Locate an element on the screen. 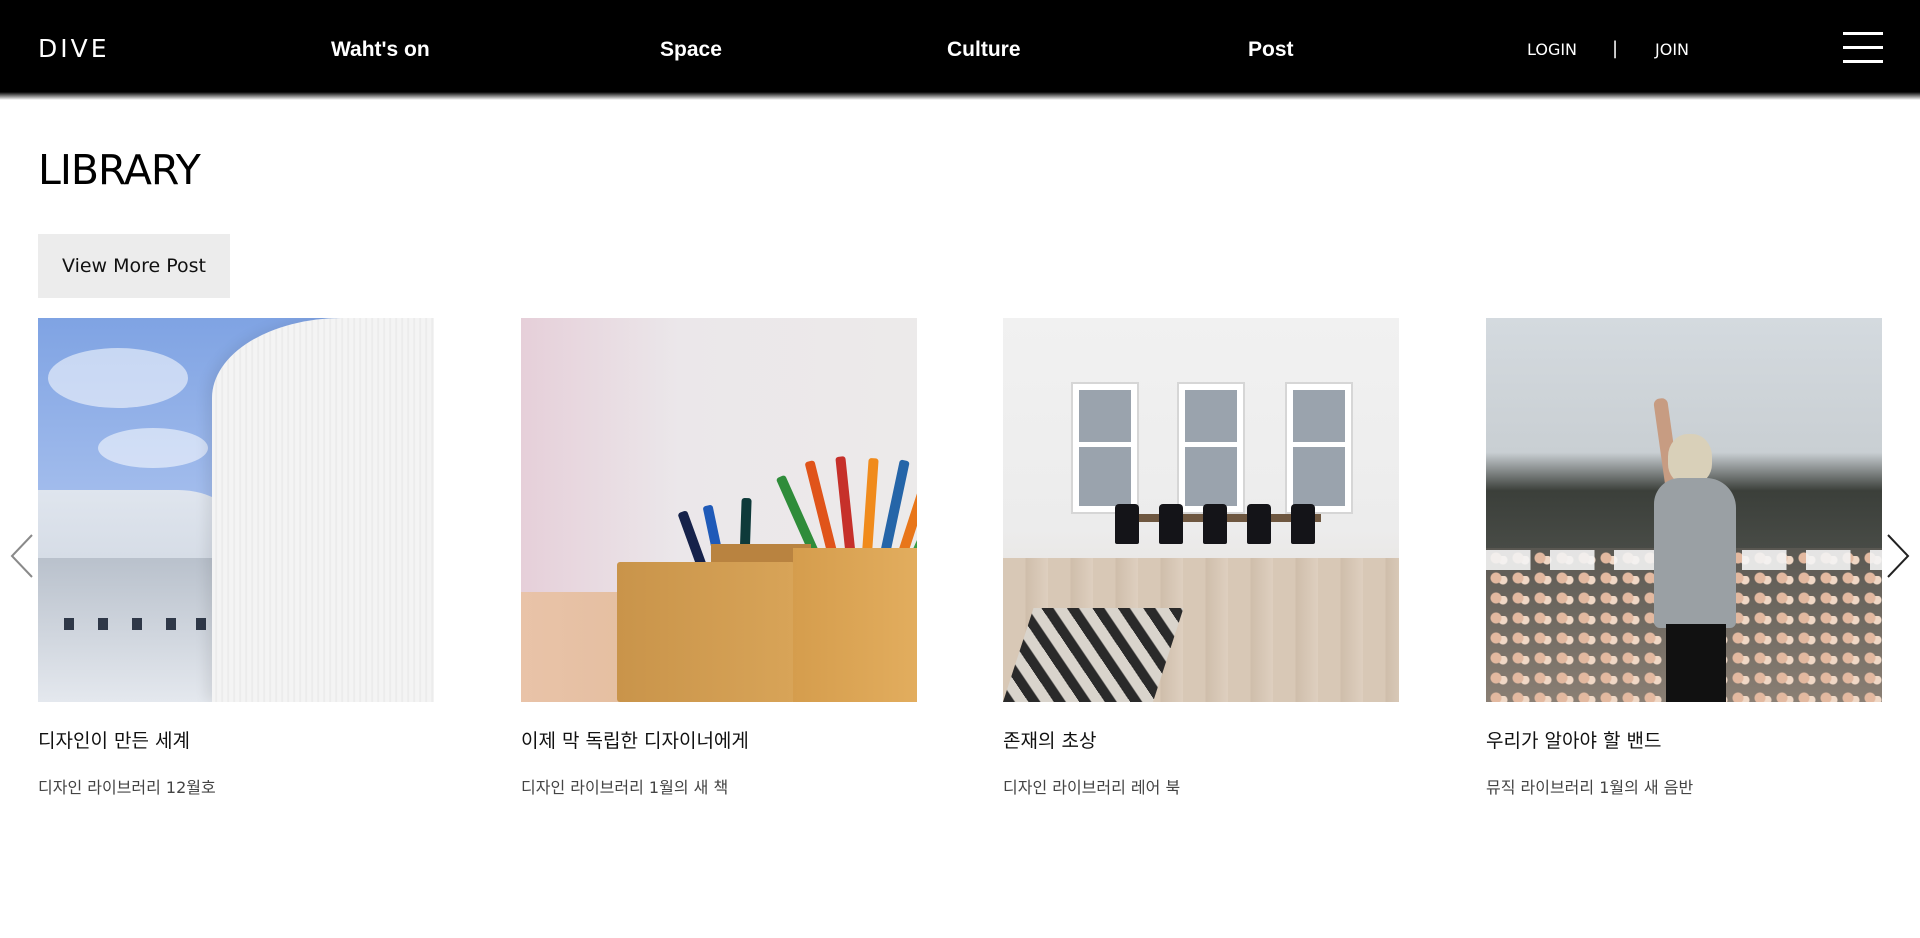 This screenshot has height=938, width=1920. chevron-left-icon is located at coordinates (22, 556).